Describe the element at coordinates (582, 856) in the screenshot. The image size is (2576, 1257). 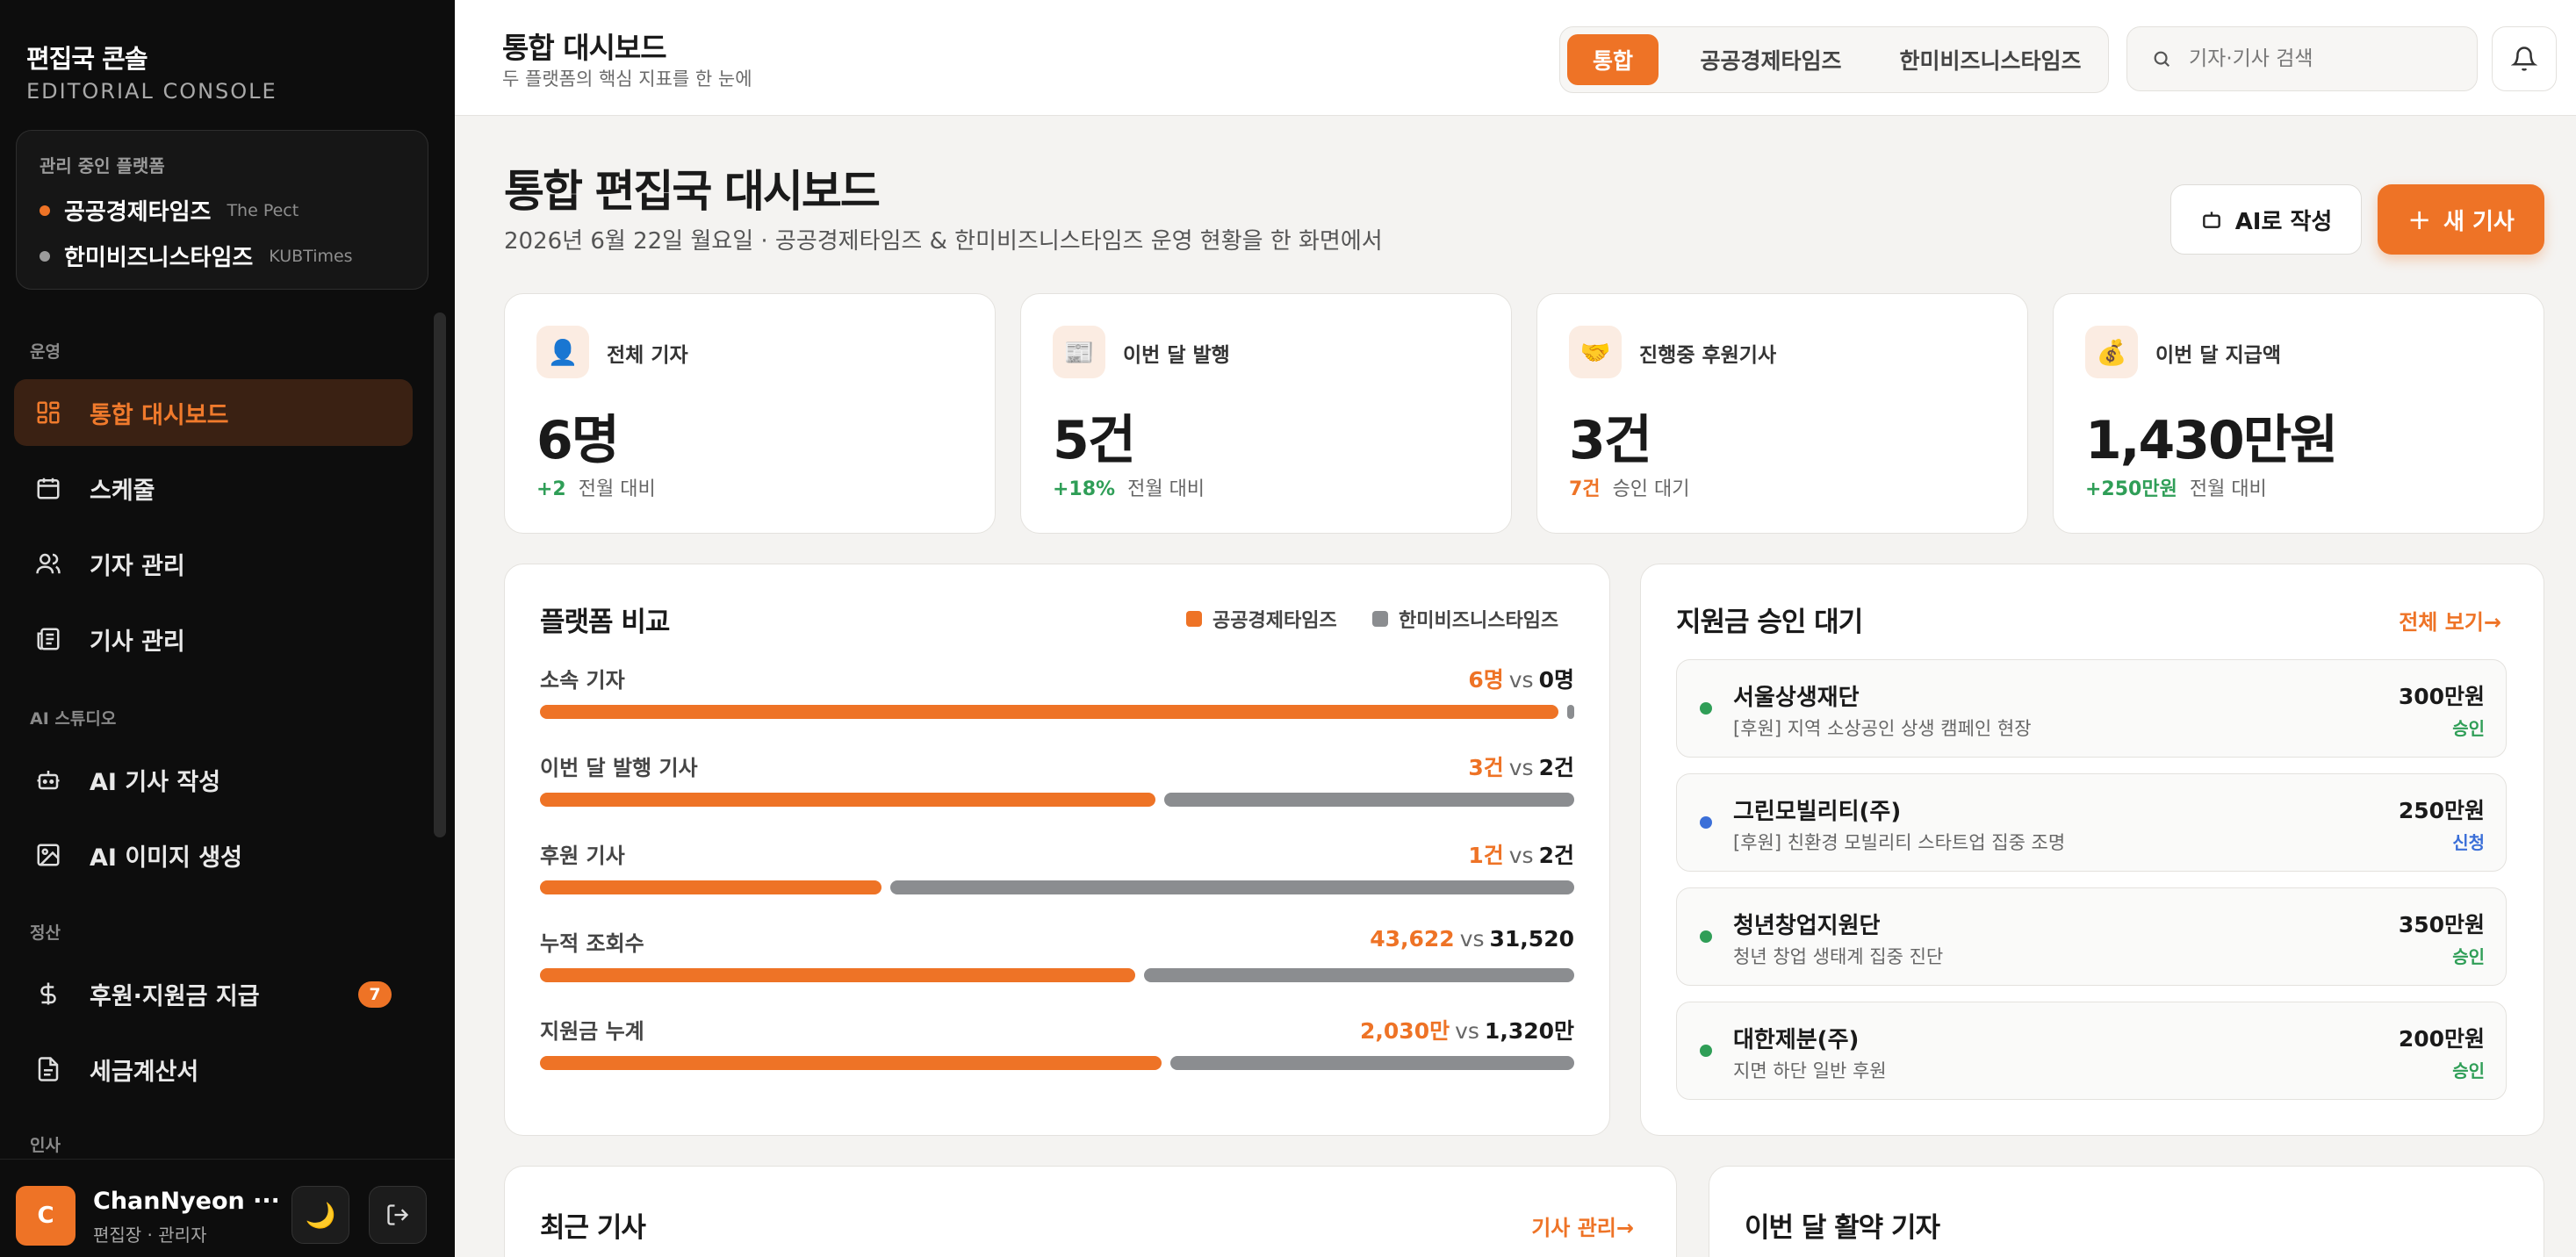
I see `compare-row-label: 후원 기사` at that location.